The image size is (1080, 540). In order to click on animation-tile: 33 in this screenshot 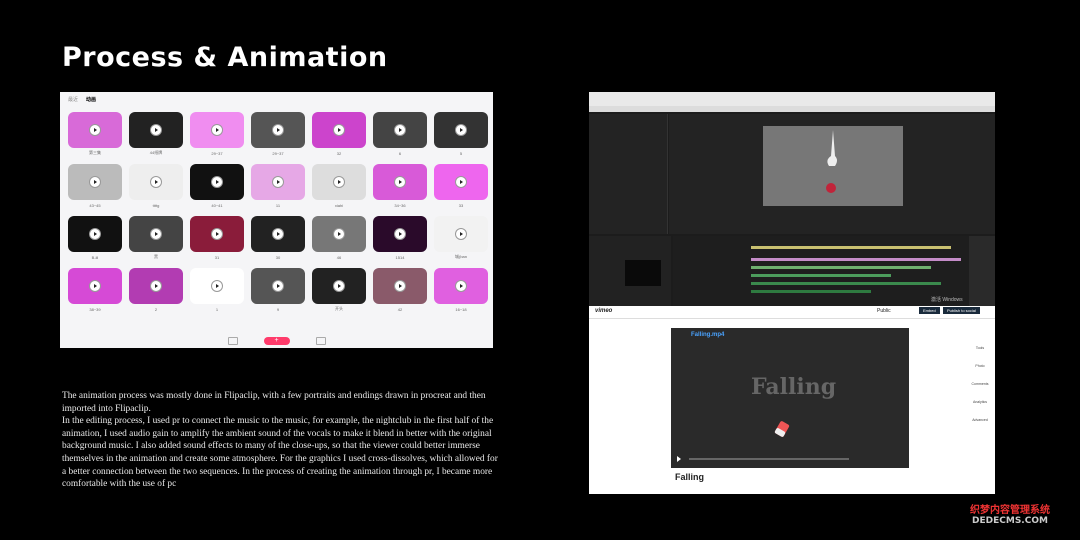, I will do `click(461, 186)`.